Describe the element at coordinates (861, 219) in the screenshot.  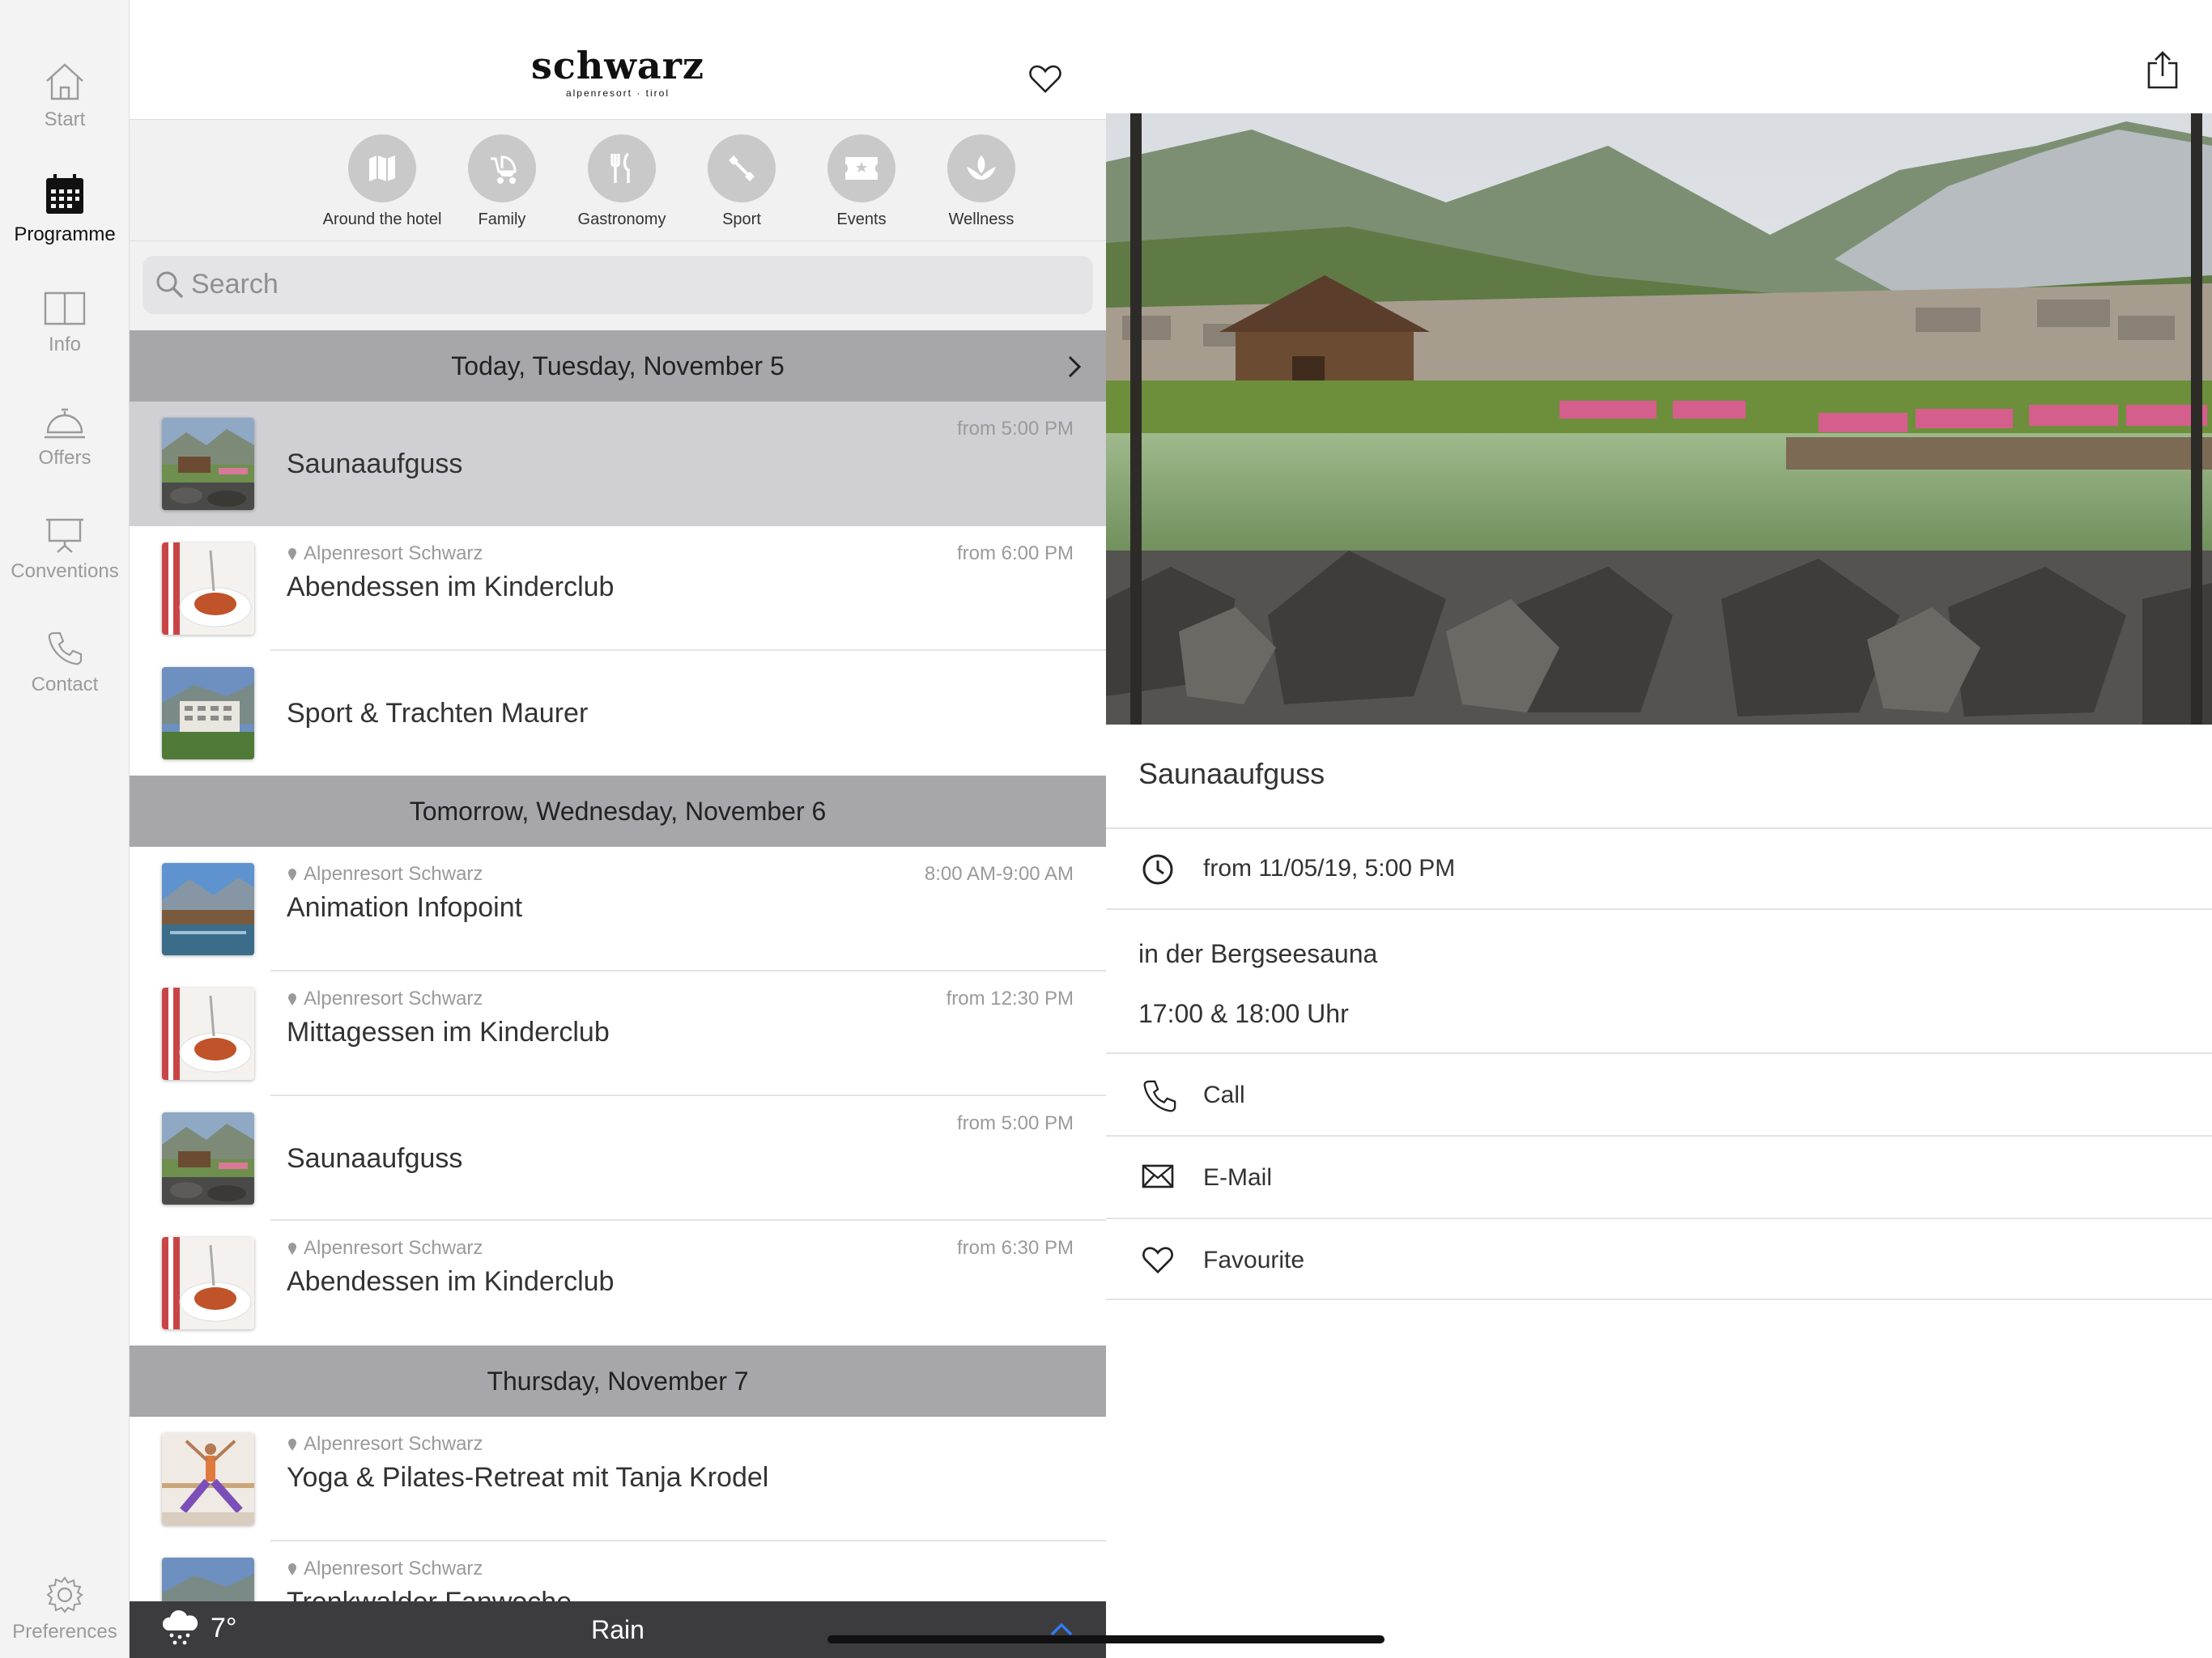
I see `category-label: Events` at that location.